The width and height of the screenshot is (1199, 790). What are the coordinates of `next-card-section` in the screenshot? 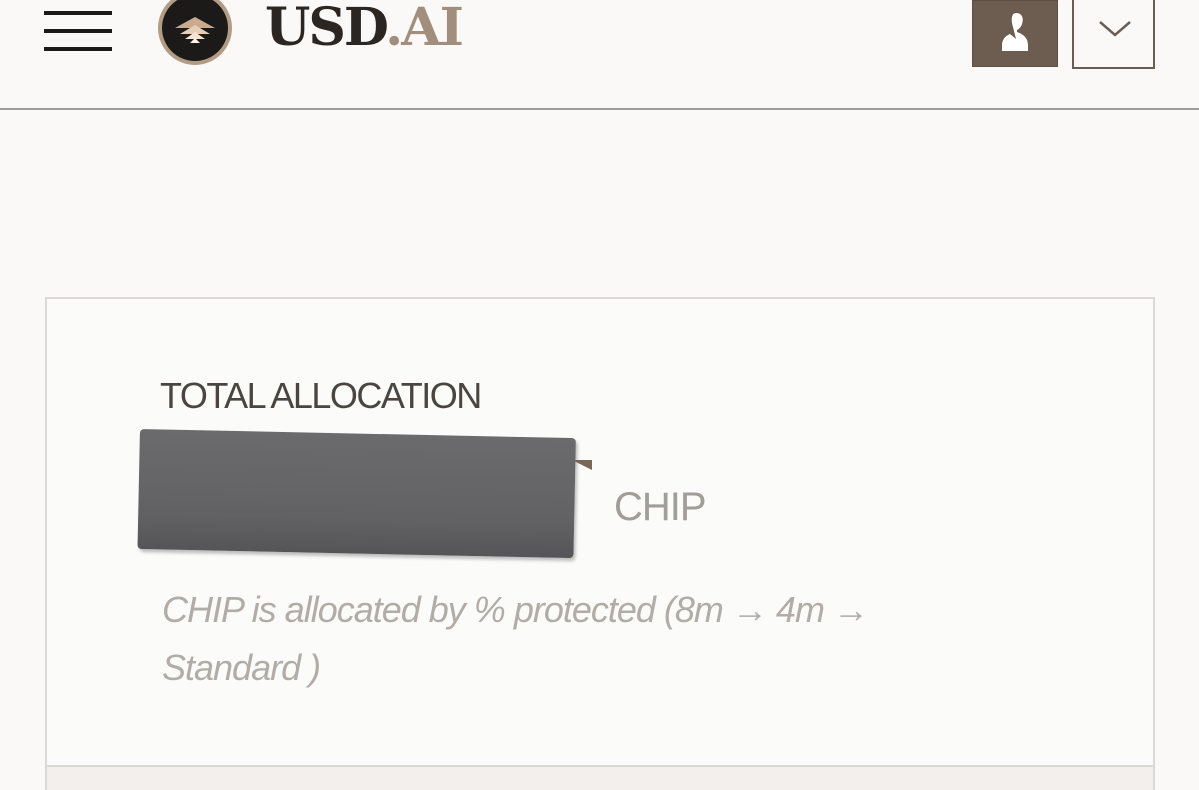 It's located at (600, 778).